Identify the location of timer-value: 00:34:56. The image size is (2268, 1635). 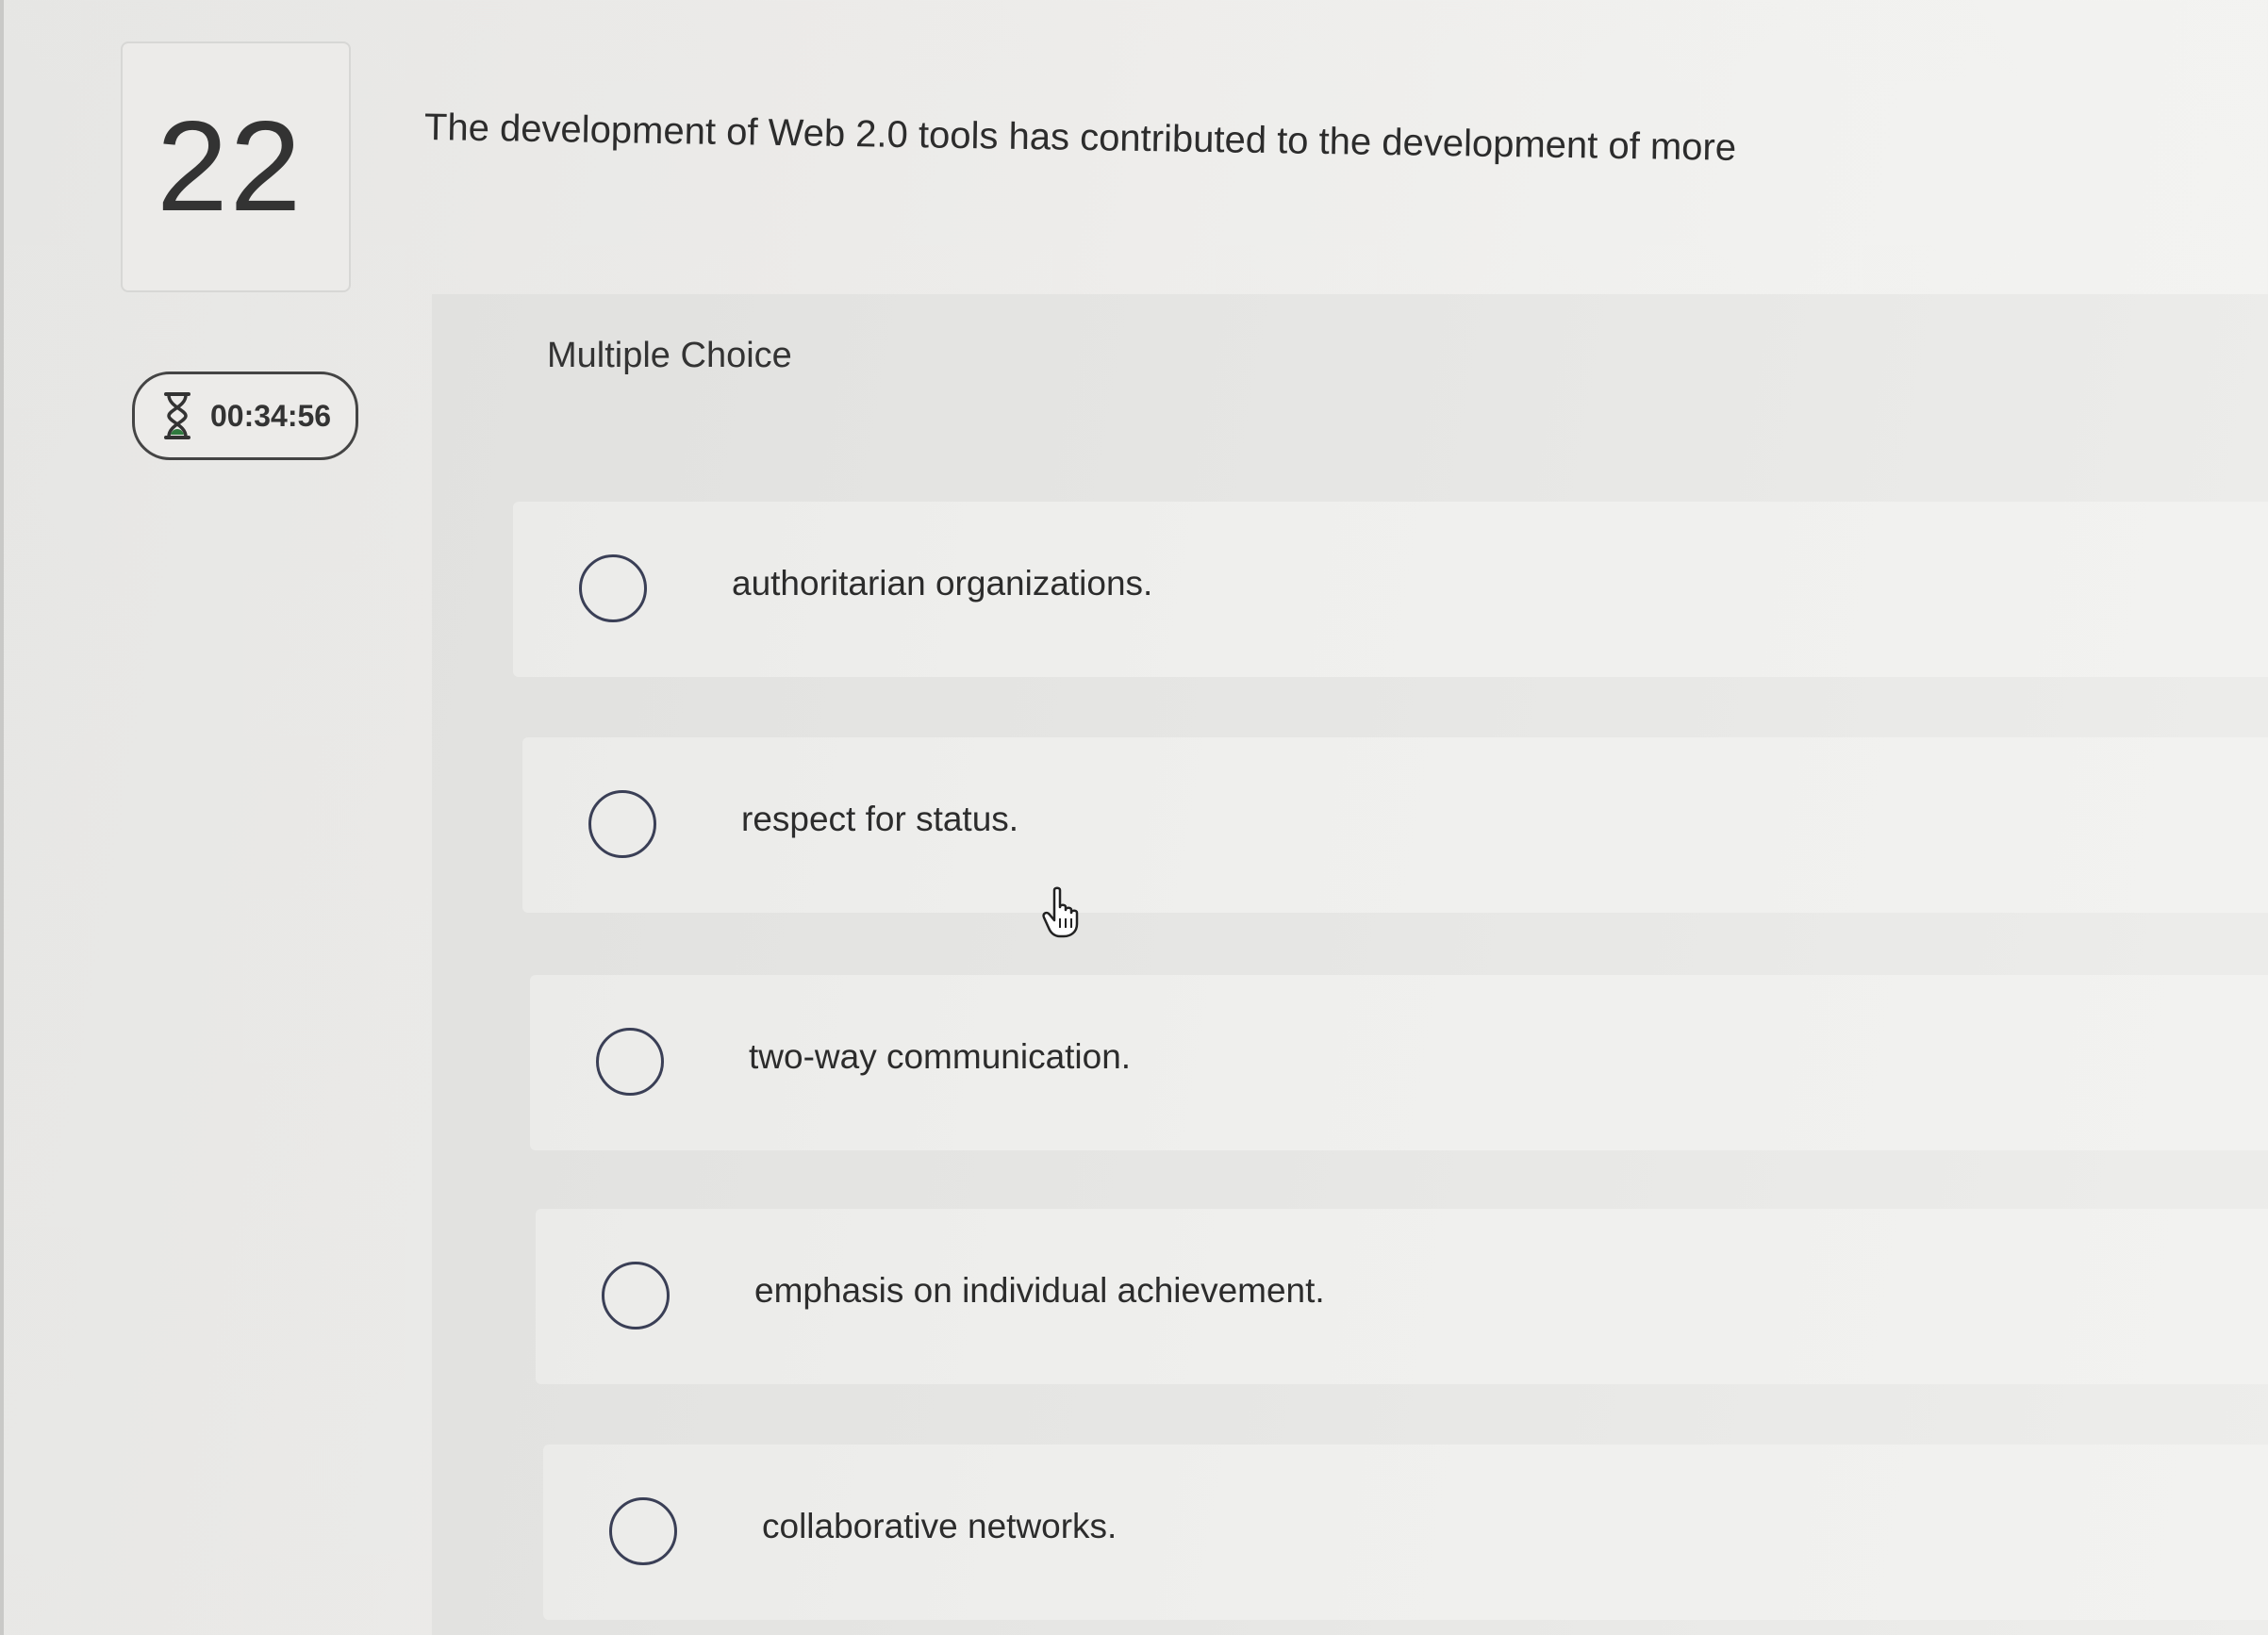
(271, 415).